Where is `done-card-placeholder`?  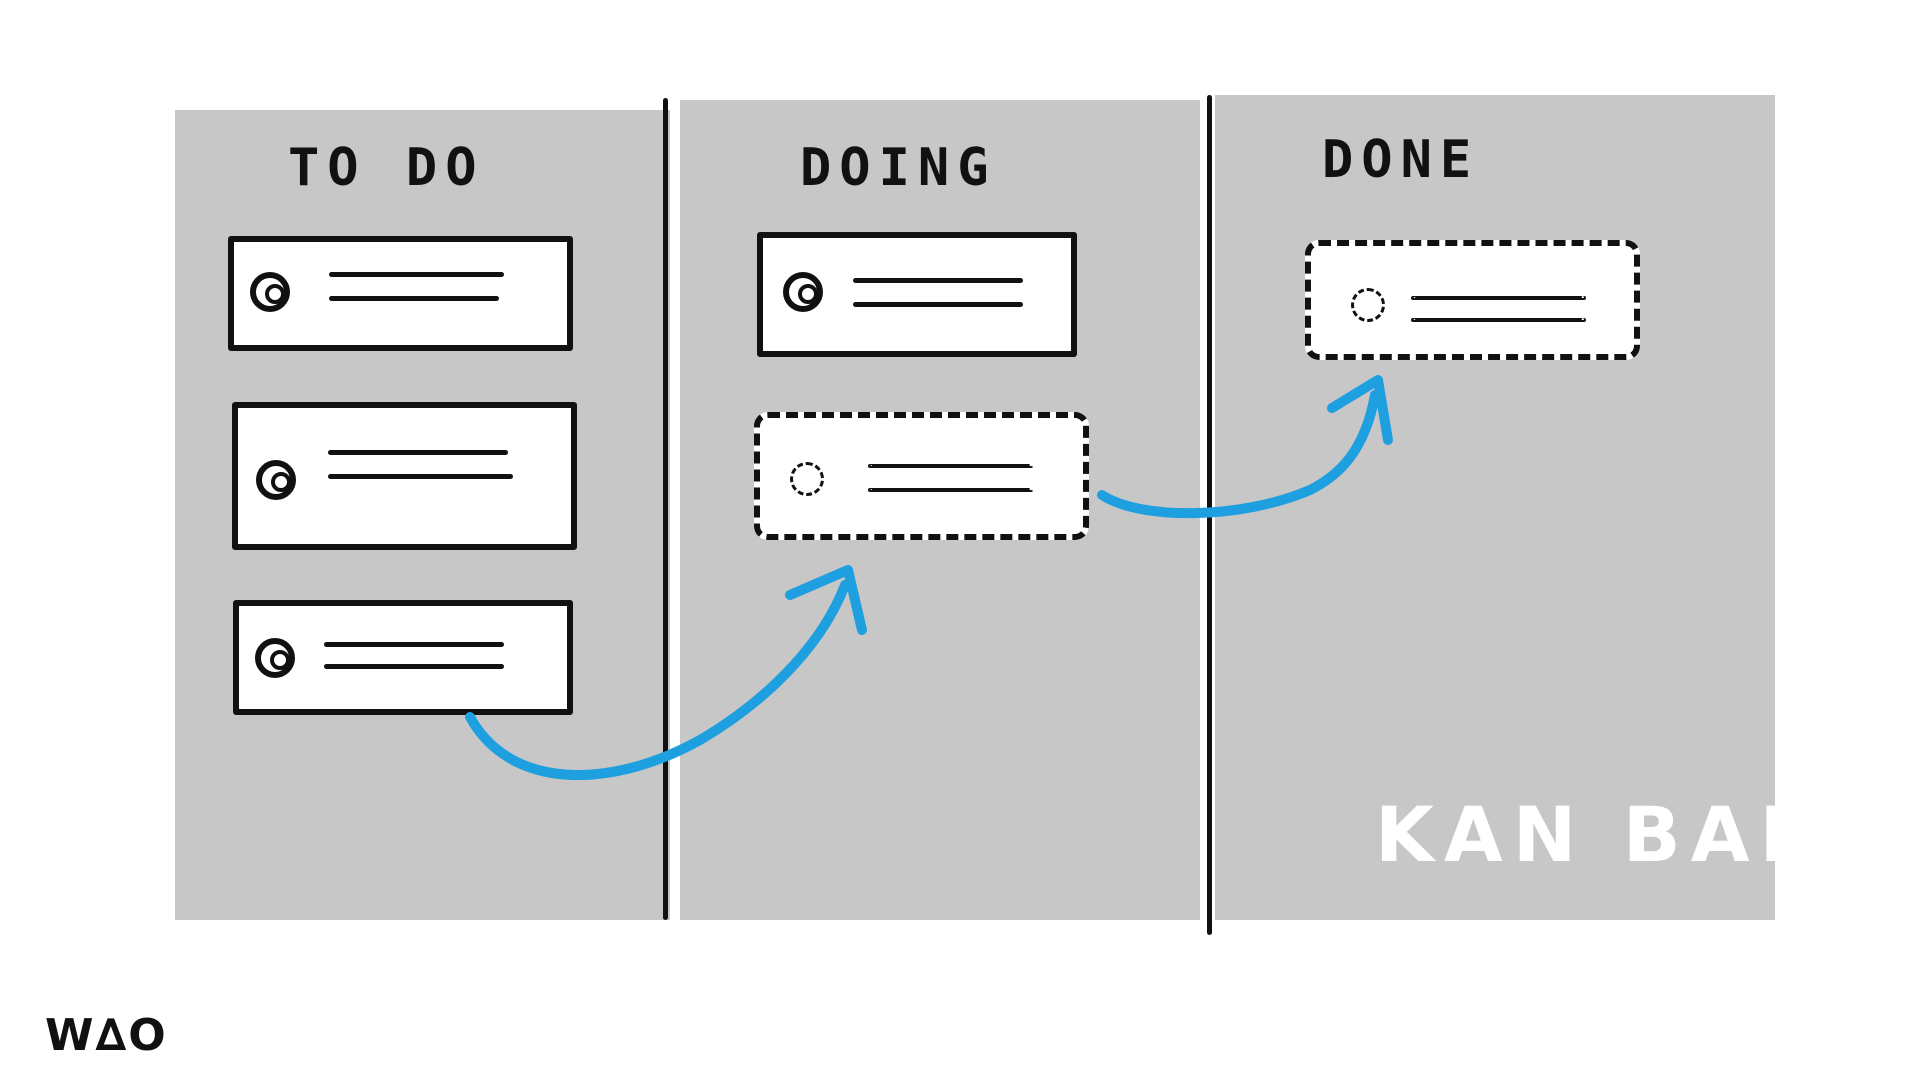 done-card-placeholder is located at coordinates (1472, 300).